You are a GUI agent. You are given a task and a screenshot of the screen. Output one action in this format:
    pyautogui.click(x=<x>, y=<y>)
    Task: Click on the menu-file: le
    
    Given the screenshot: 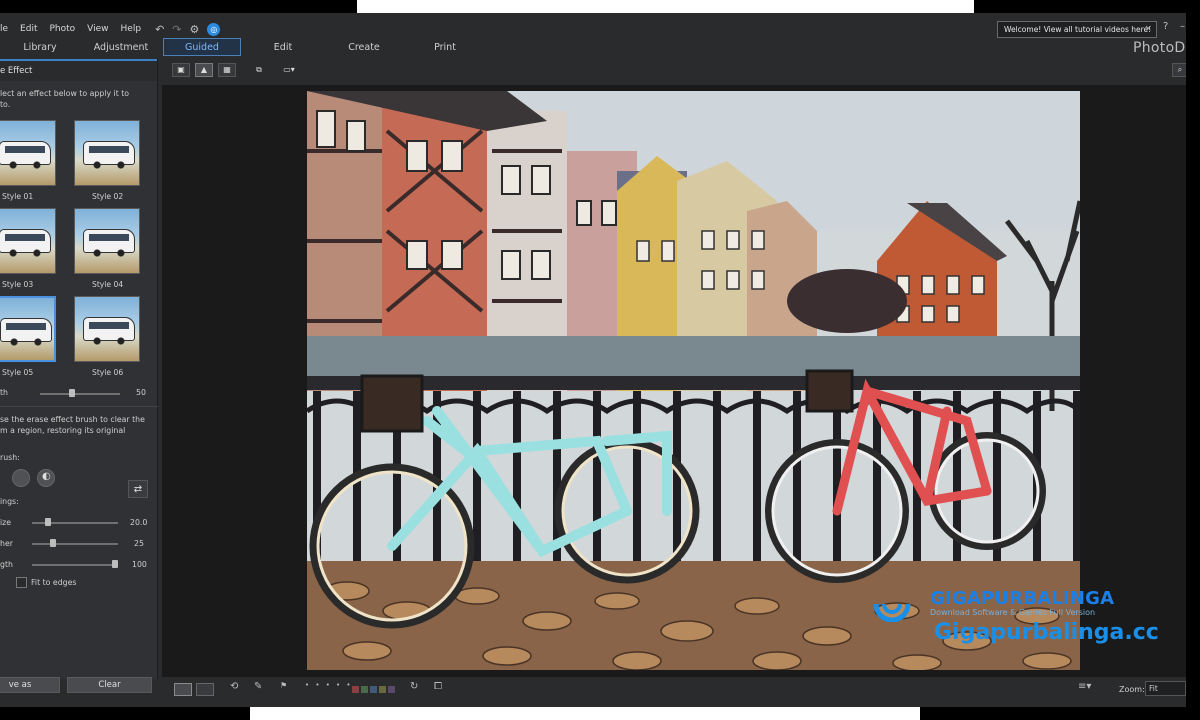 What is the action you would take?
    pyautogui.click(x=7, y=29)
    